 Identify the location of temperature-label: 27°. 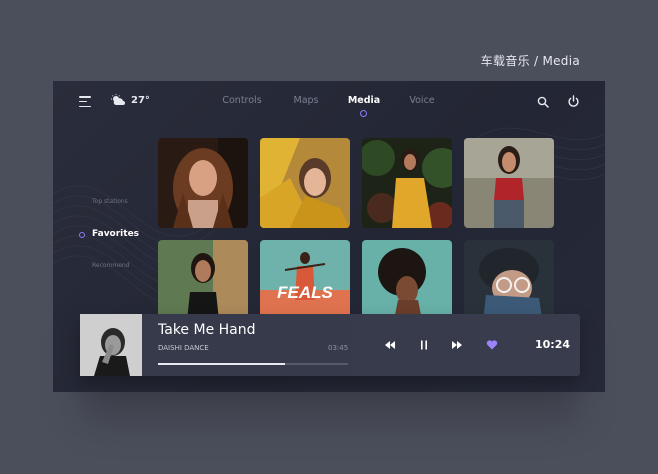
(140, 100).